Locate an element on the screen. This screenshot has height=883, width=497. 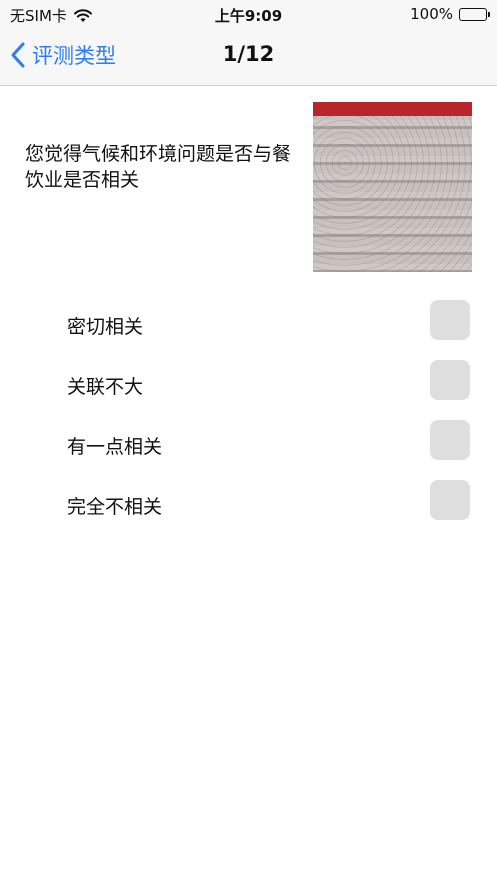
question-text: 您觉得气候和环境问题是否与餐饮业是否相关 is located at coordinates (158, 167).